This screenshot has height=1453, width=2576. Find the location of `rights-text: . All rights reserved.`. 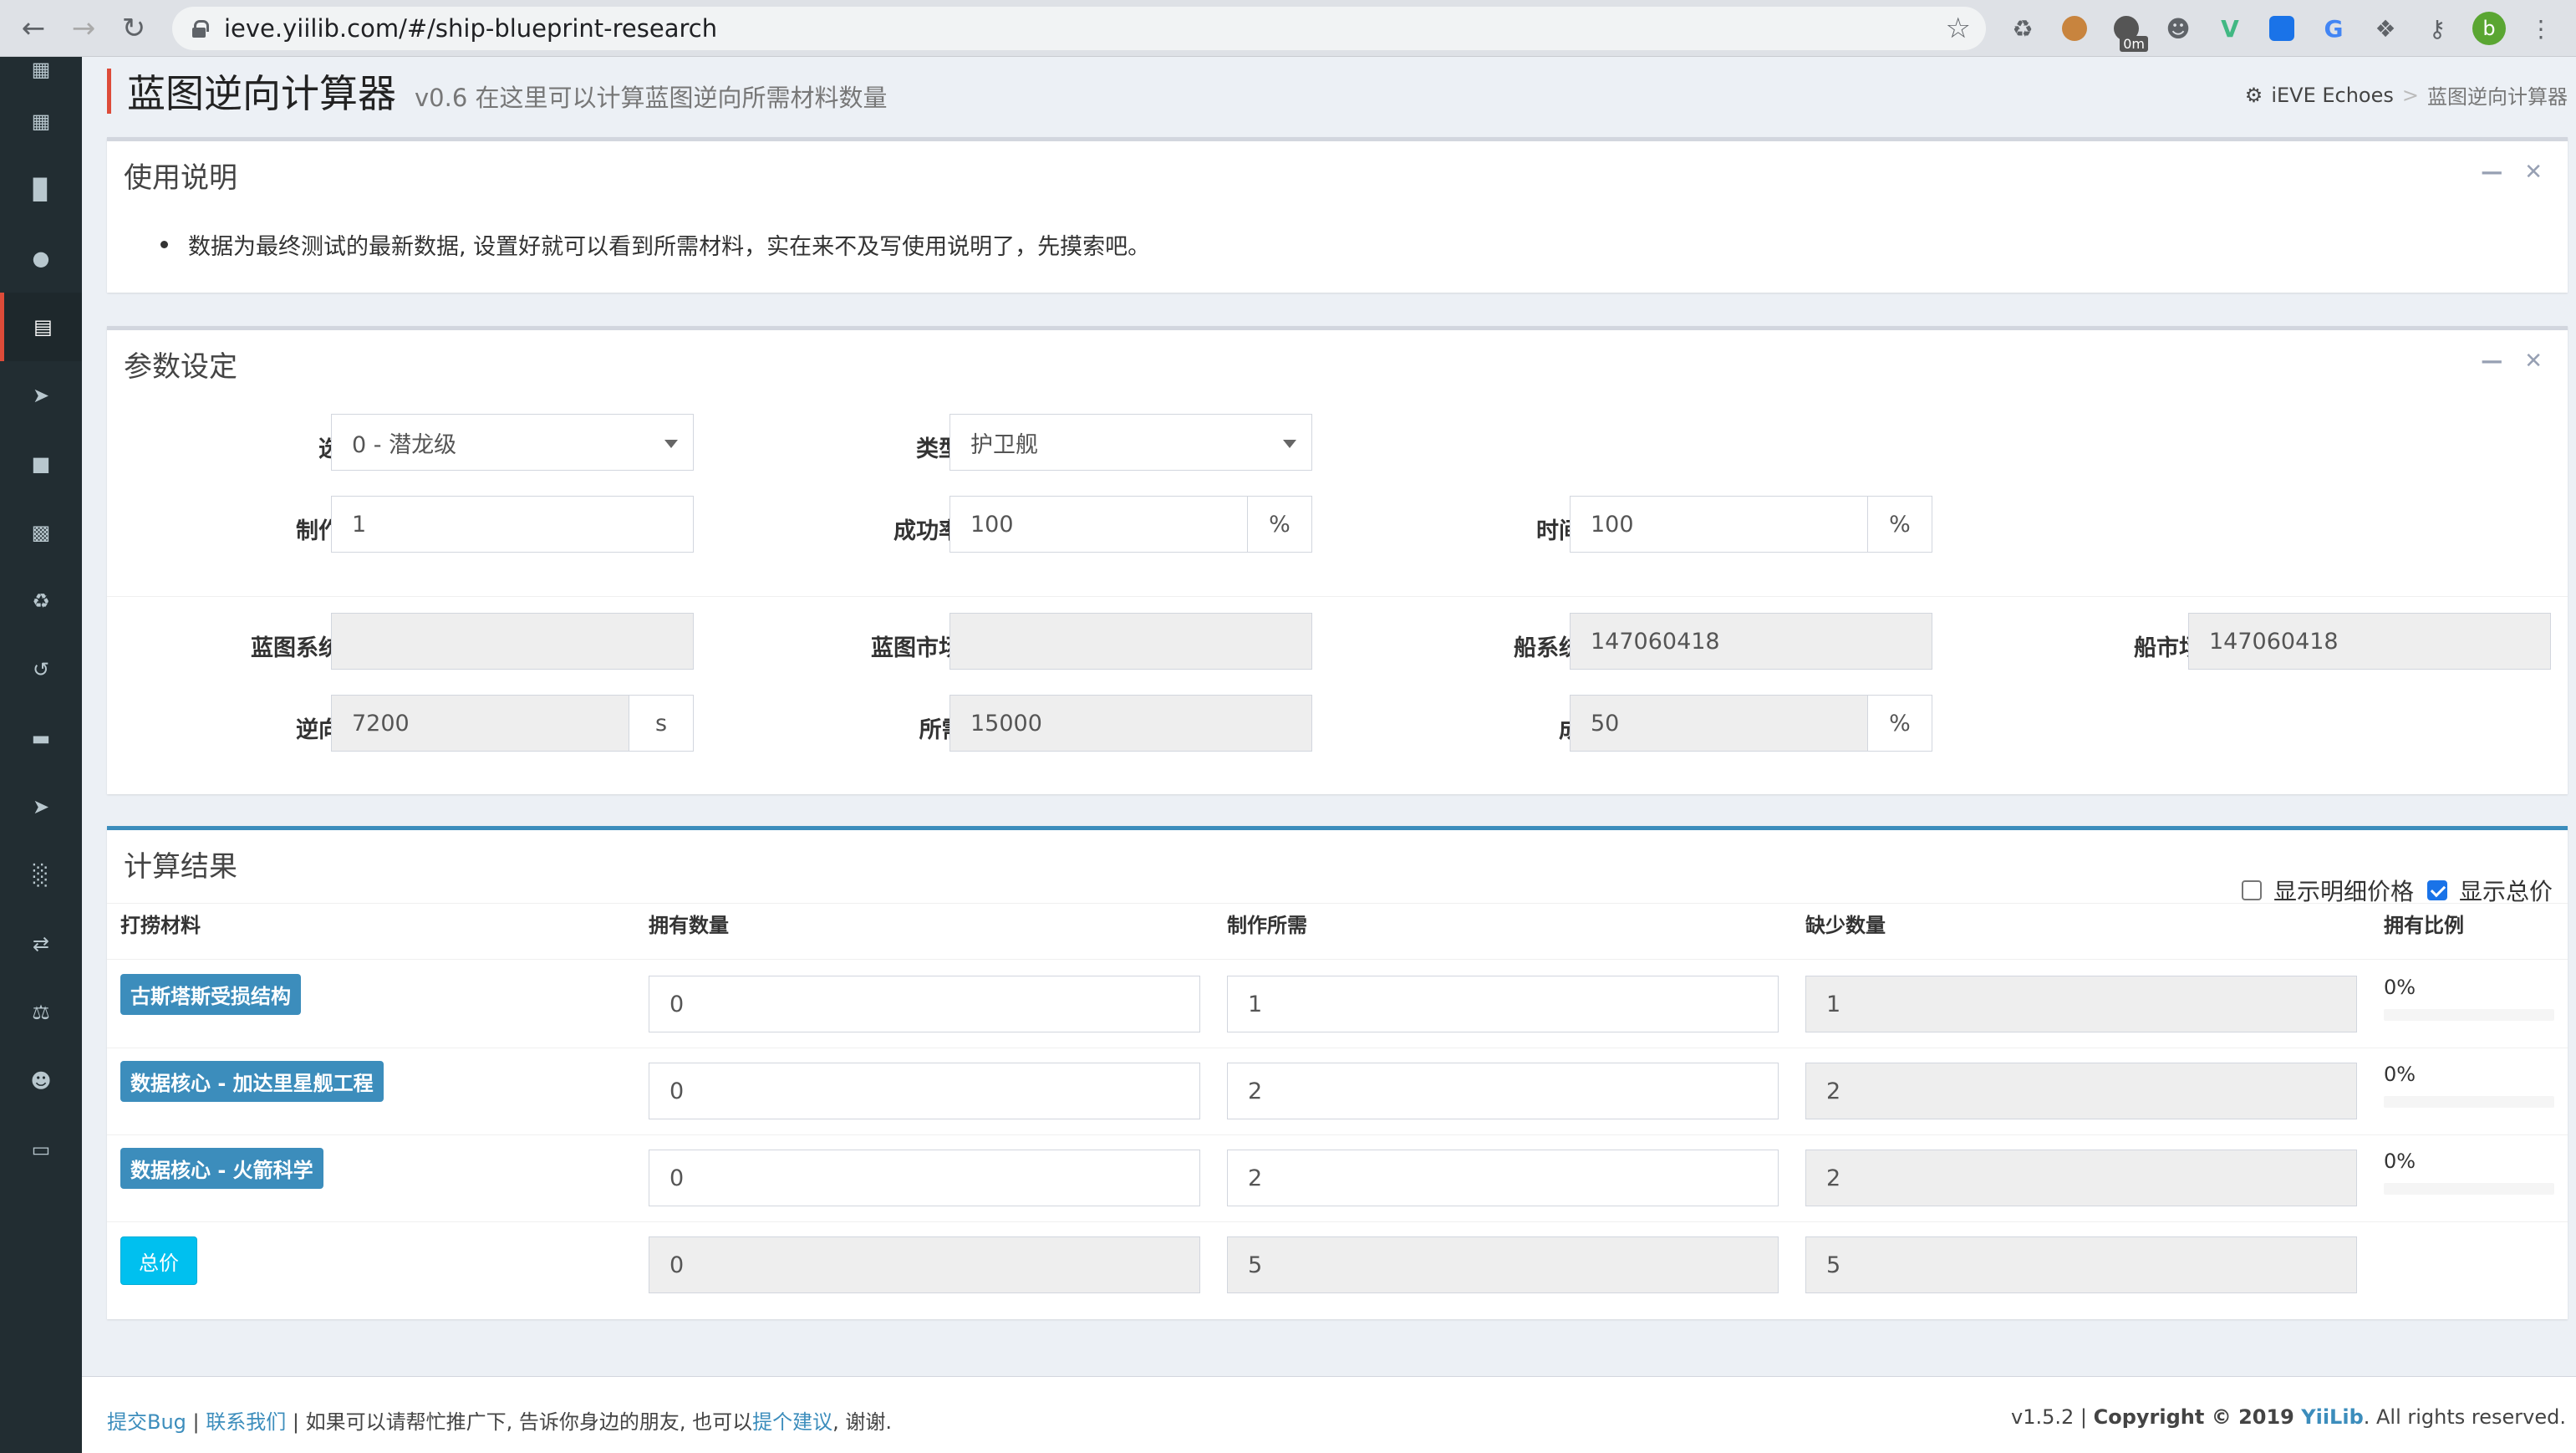

rights-text: . All rights reserved. is located at coordinates (2464, 1417).